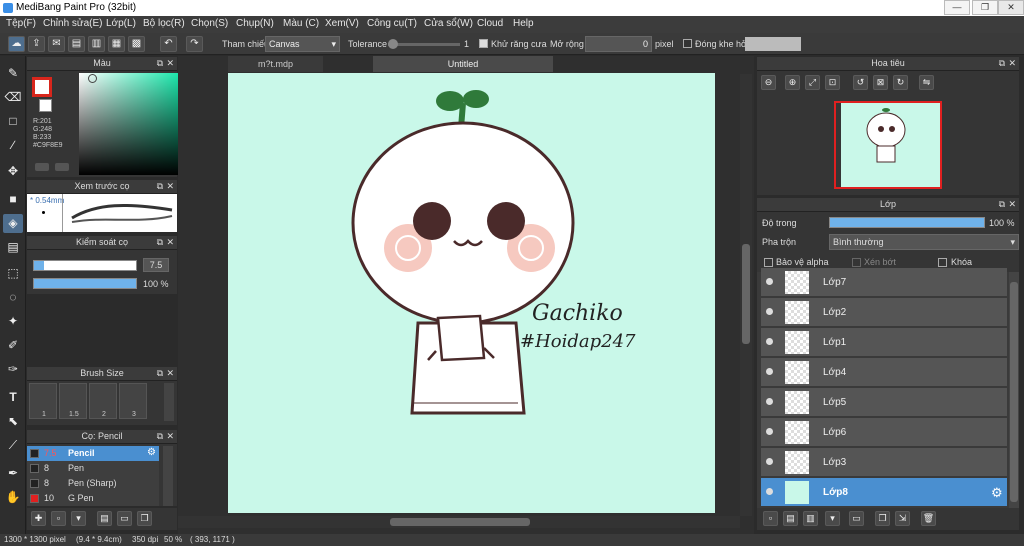 The width and height of the screenshot is (1024, 546). What do you see at coordinates (957, 7) in the screenshot?
I see `minimize-button: —` at bounding box center [957, 7].